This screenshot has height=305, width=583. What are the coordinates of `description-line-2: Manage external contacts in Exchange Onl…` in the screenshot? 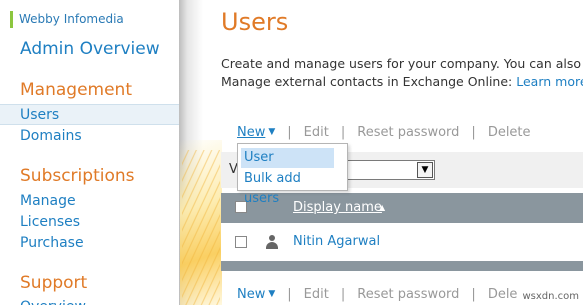 It's located at (402, 81).